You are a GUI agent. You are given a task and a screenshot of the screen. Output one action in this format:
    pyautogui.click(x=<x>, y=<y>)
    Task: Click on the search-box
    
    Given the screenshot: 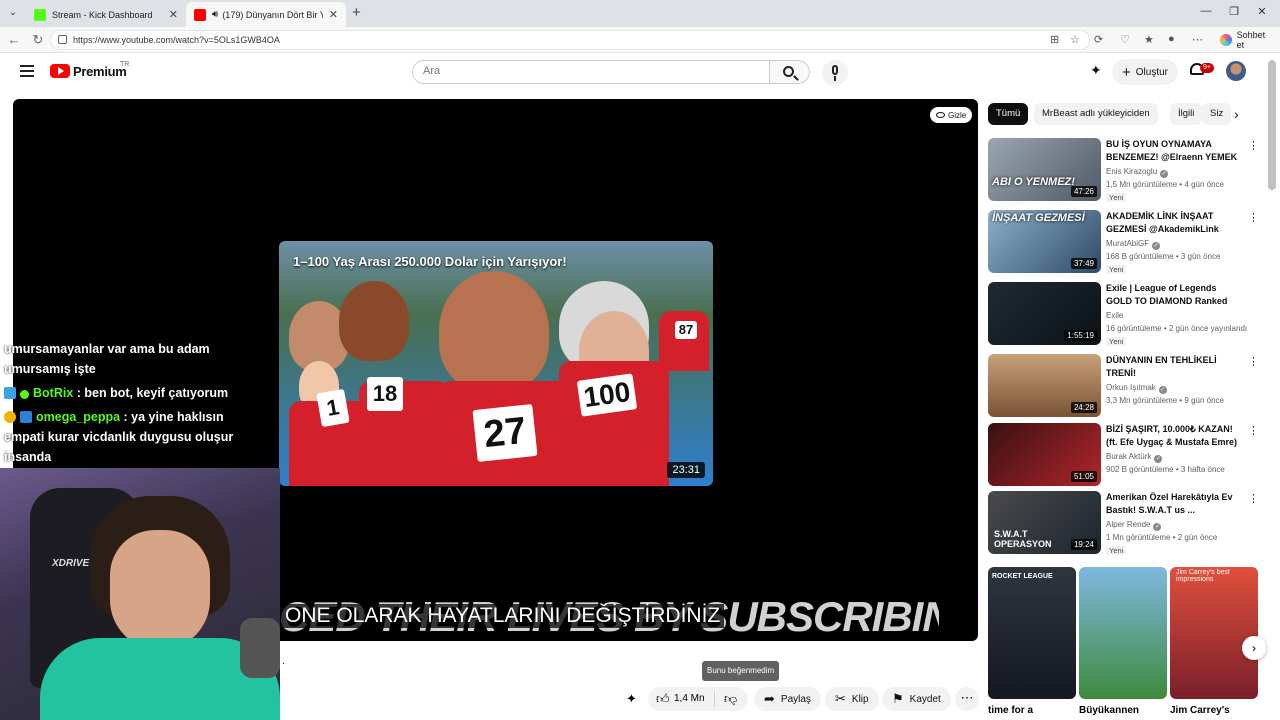 What is the action you would take?
    pyautogui.click(x=591, y=72)
    